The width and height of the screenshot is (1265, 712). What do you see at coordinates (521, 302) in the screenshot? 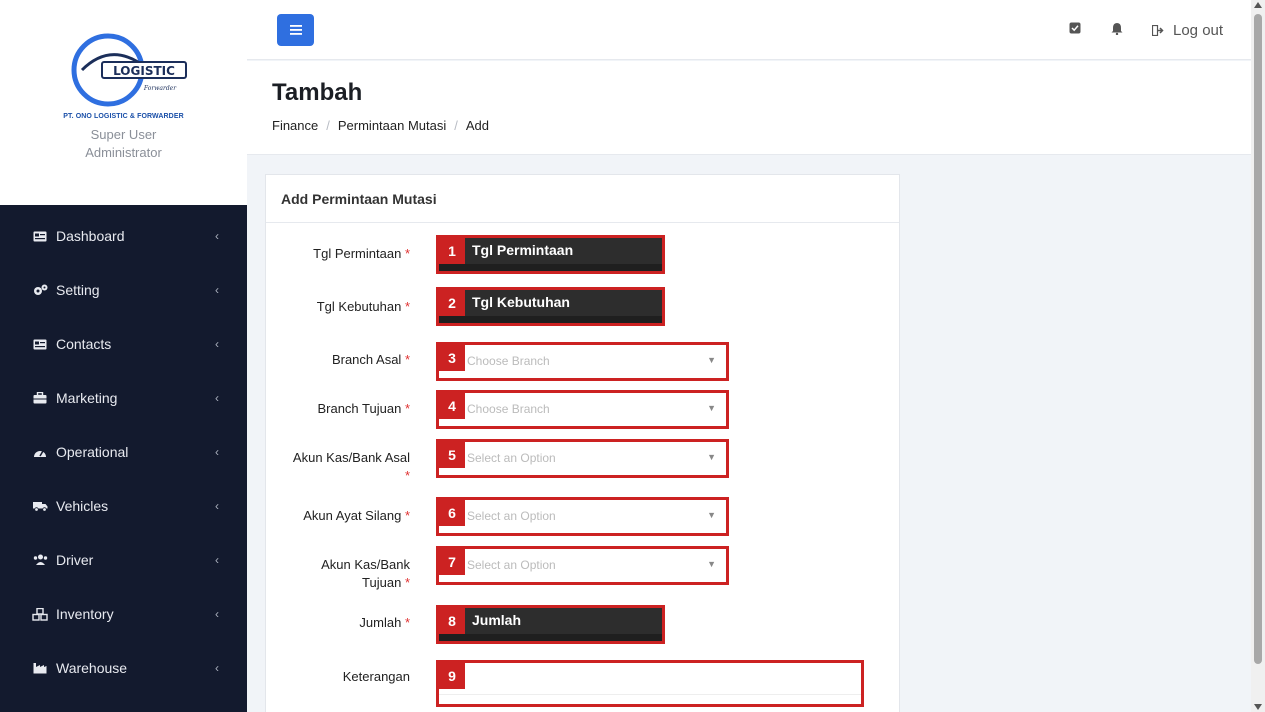
I see `annotation-text: Tgl Kebutuhan` at bounding box center [521, 302].